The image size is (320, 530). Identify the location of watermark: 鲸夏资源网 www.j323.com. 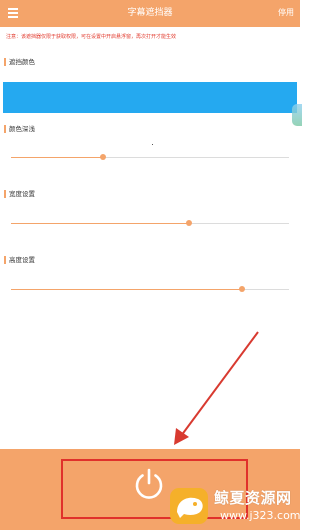
(234, 506).